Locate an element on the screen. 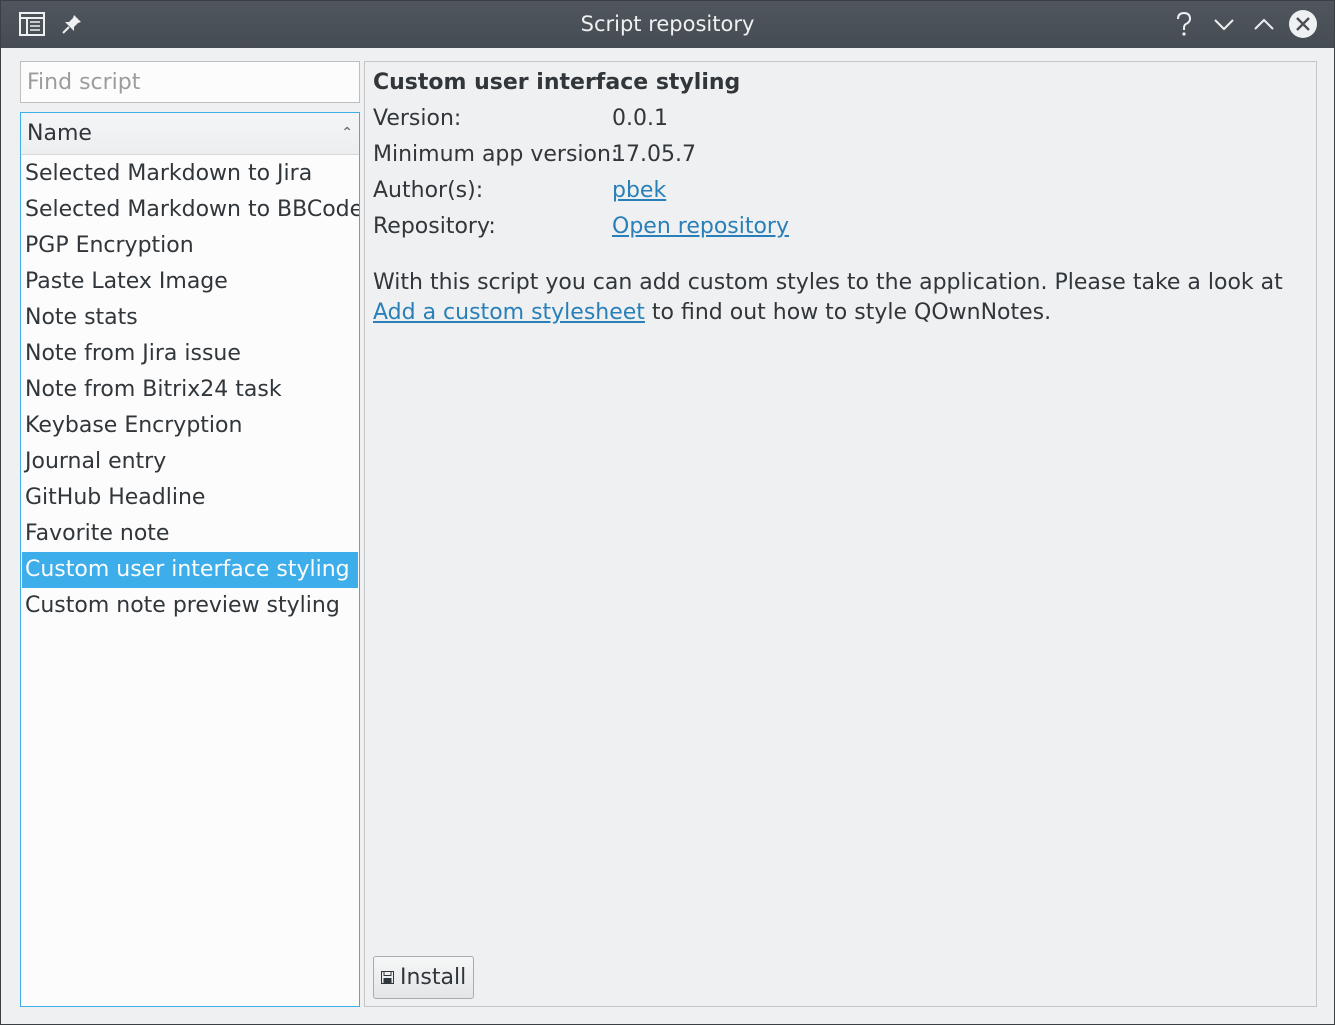 This screenshot has width=1335, height=1025. authors-label: Author(s): is located at coordinates (428, 190).